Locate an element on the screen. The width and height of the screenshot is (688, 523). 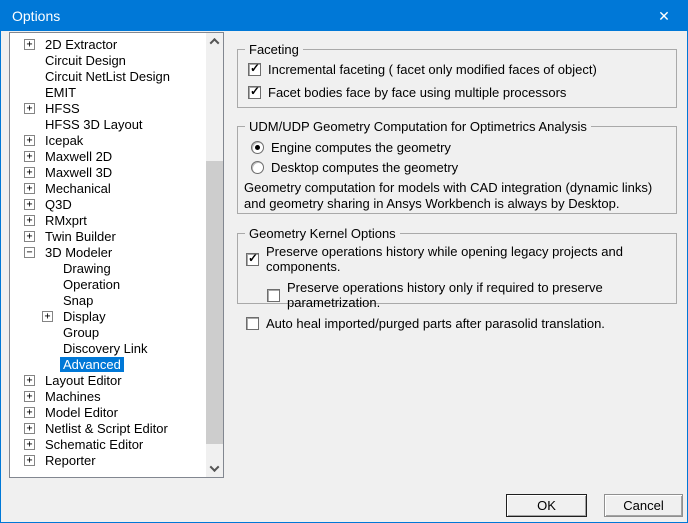
tree-item: + Maxwell 3D is located at coordinates (116, 172).